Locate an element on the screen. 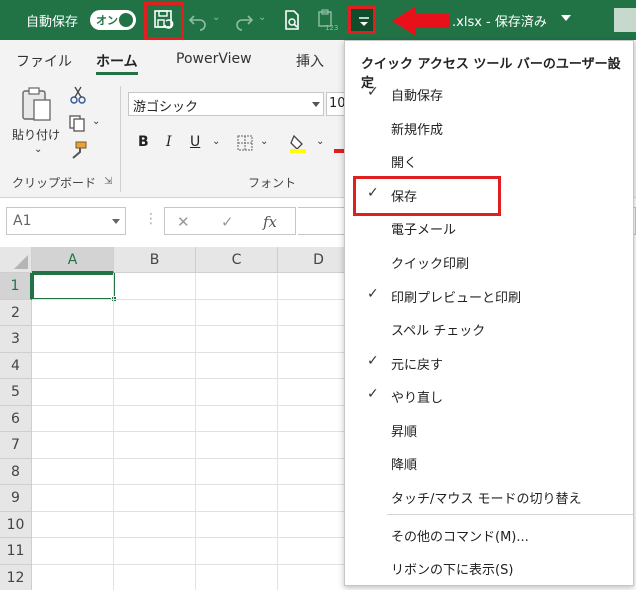  autosave-label: 自動保存 is located at coordinates (52, 22).